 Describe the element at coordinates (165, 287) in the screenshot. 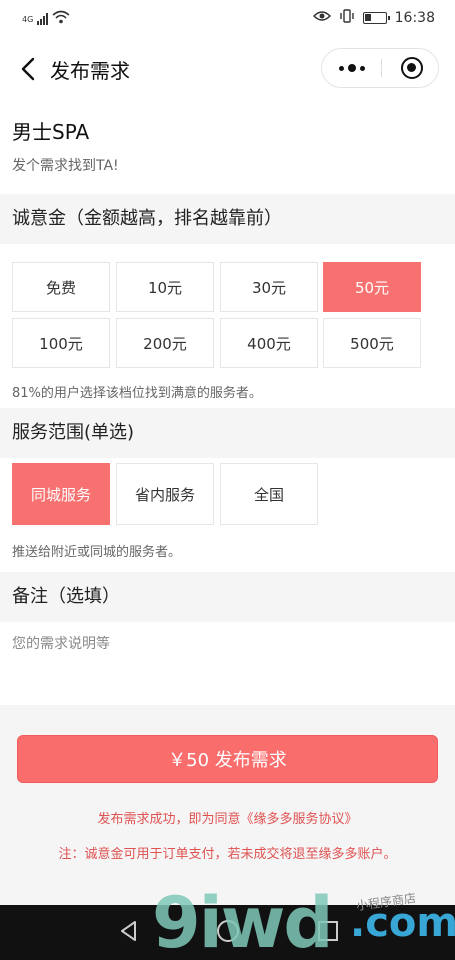

I see `deposit-option-10: 10元` at that location.